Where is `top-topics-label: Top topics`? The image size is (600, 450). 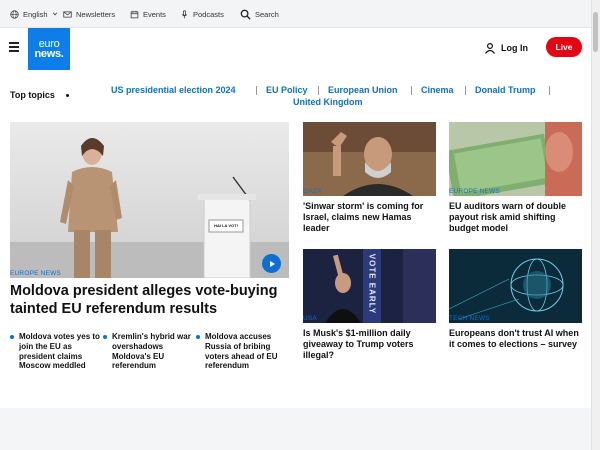
top-topics-label: Top topics is located at coordinates (32, 95).